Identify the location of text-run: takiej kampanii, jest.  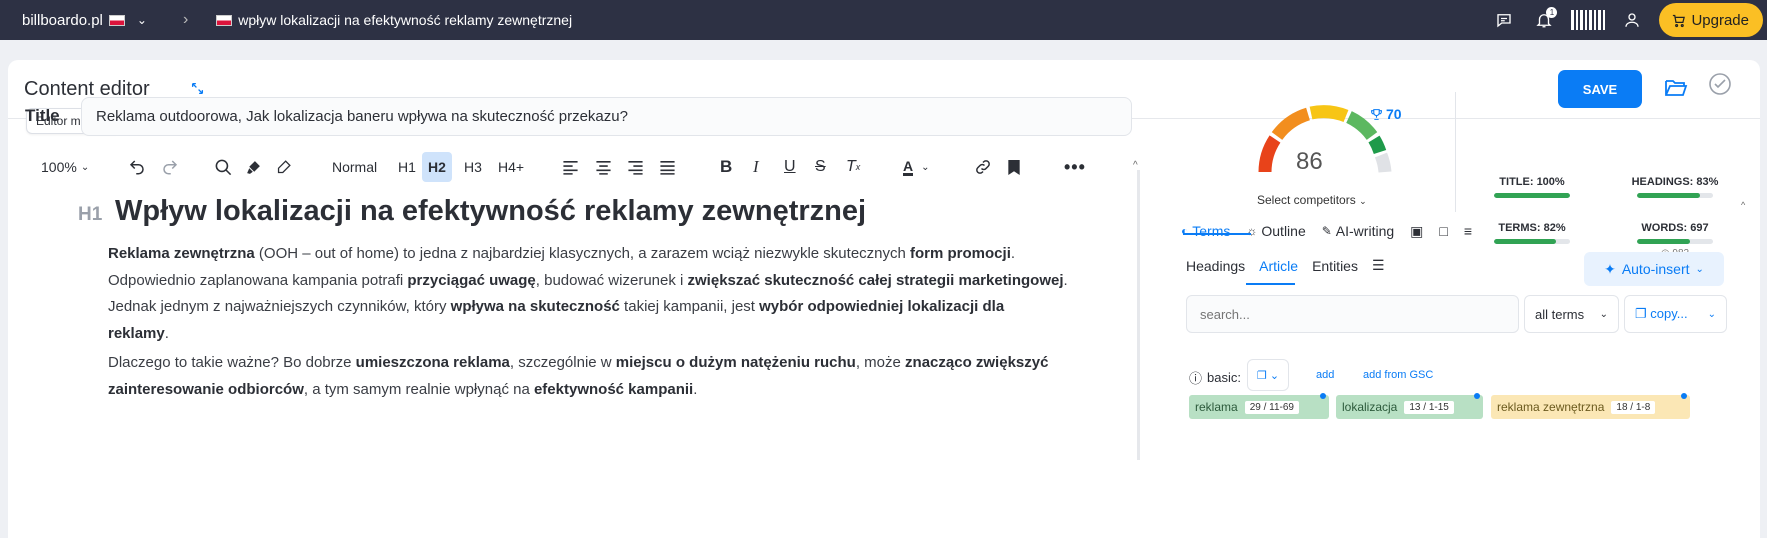
(689, 306).